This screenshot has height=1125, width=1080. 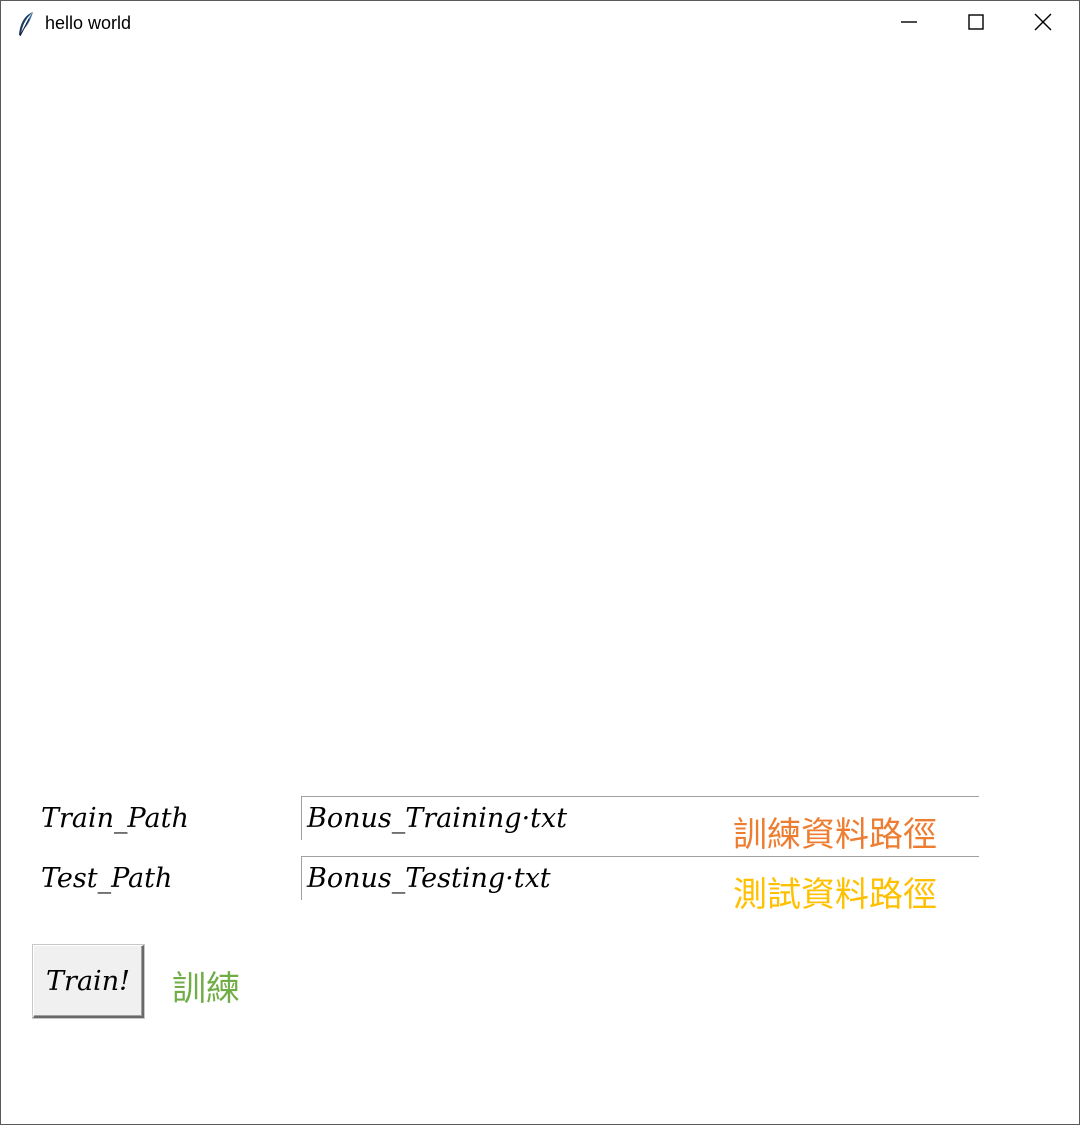 What do you see at coordinates (835, 835) in the screenshot?
I see `train-path-hint: 訓練資料路徑` at bounding box center [835, 835].